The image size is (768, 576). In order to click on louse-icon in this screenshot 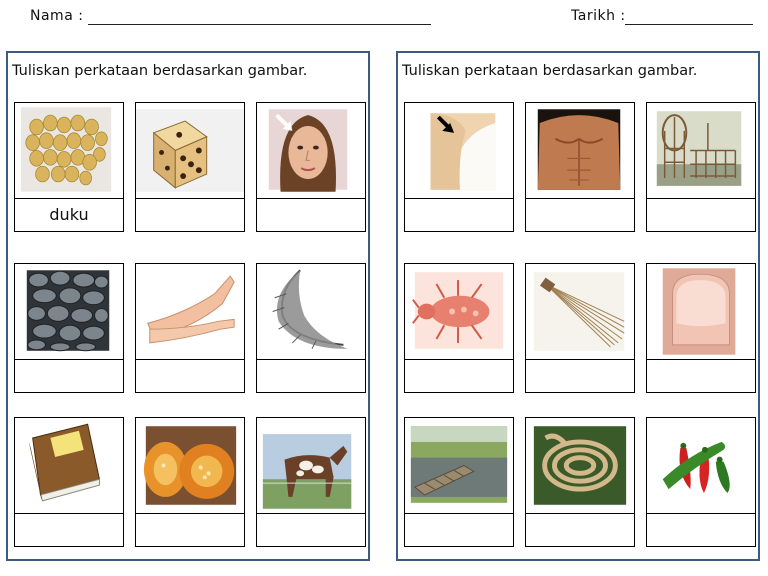, I will do `click(459, 312)`.